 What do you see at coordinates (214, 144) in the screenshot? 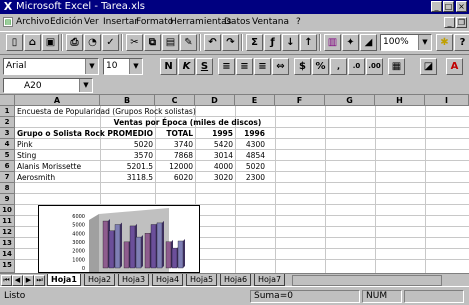
I see `cell-d4: 5420` at bounding box center [214, 144].